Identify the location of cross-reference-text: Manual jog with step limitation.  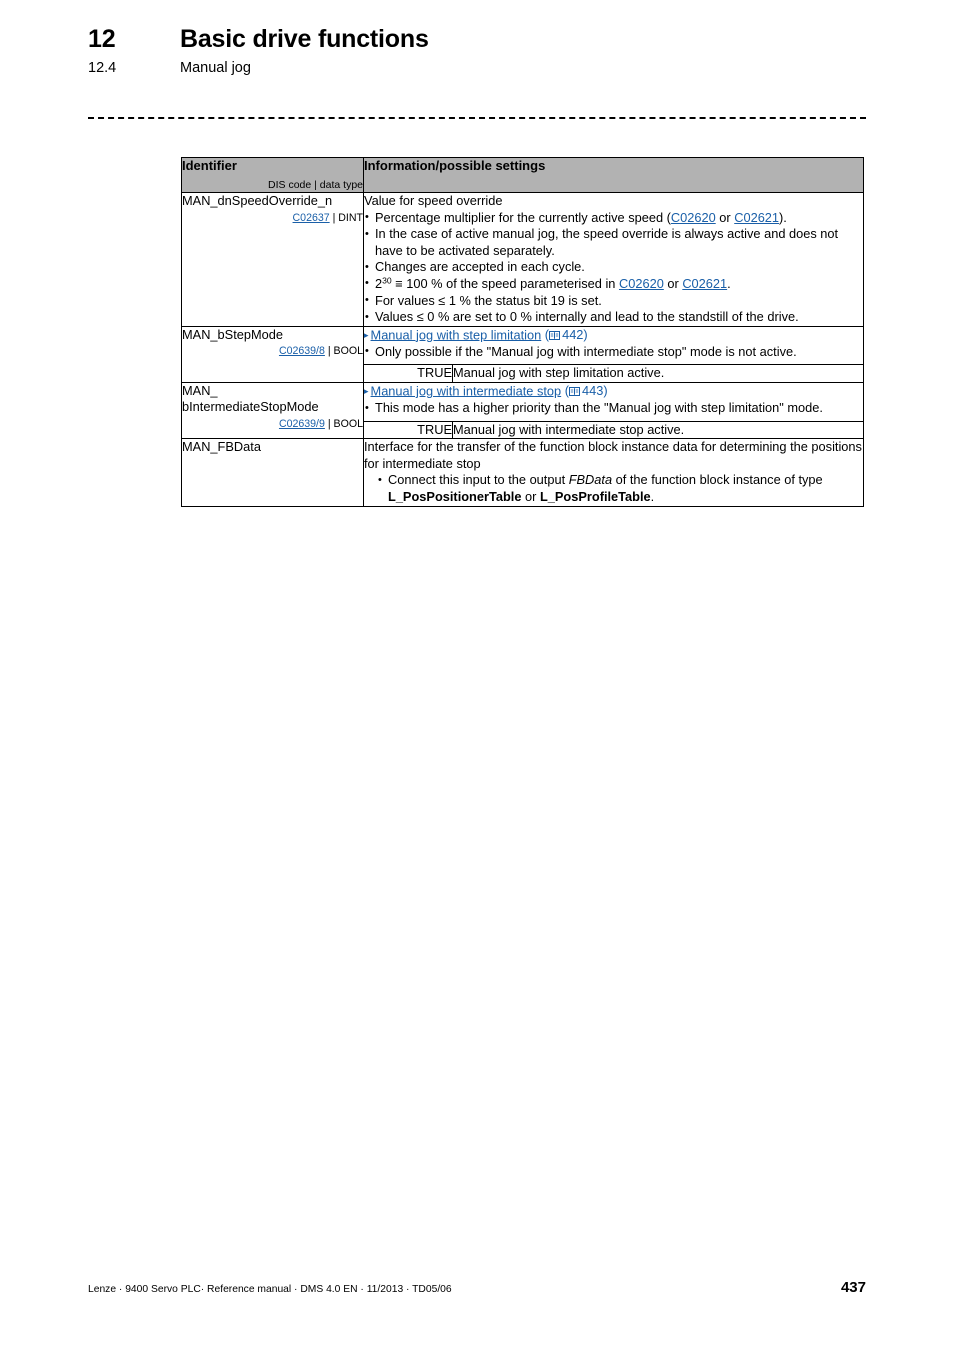
(456, 334).